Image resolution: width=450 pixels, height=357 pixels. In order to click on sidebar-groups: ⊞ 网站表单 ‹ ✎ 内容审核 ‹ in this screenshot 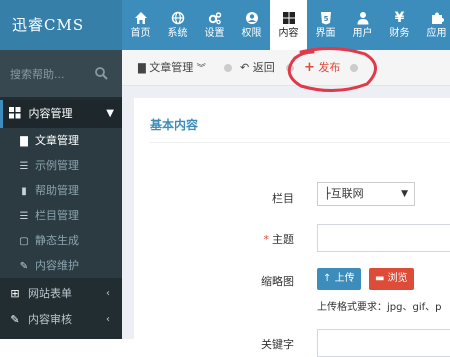, I will do `click(61, 307)`.